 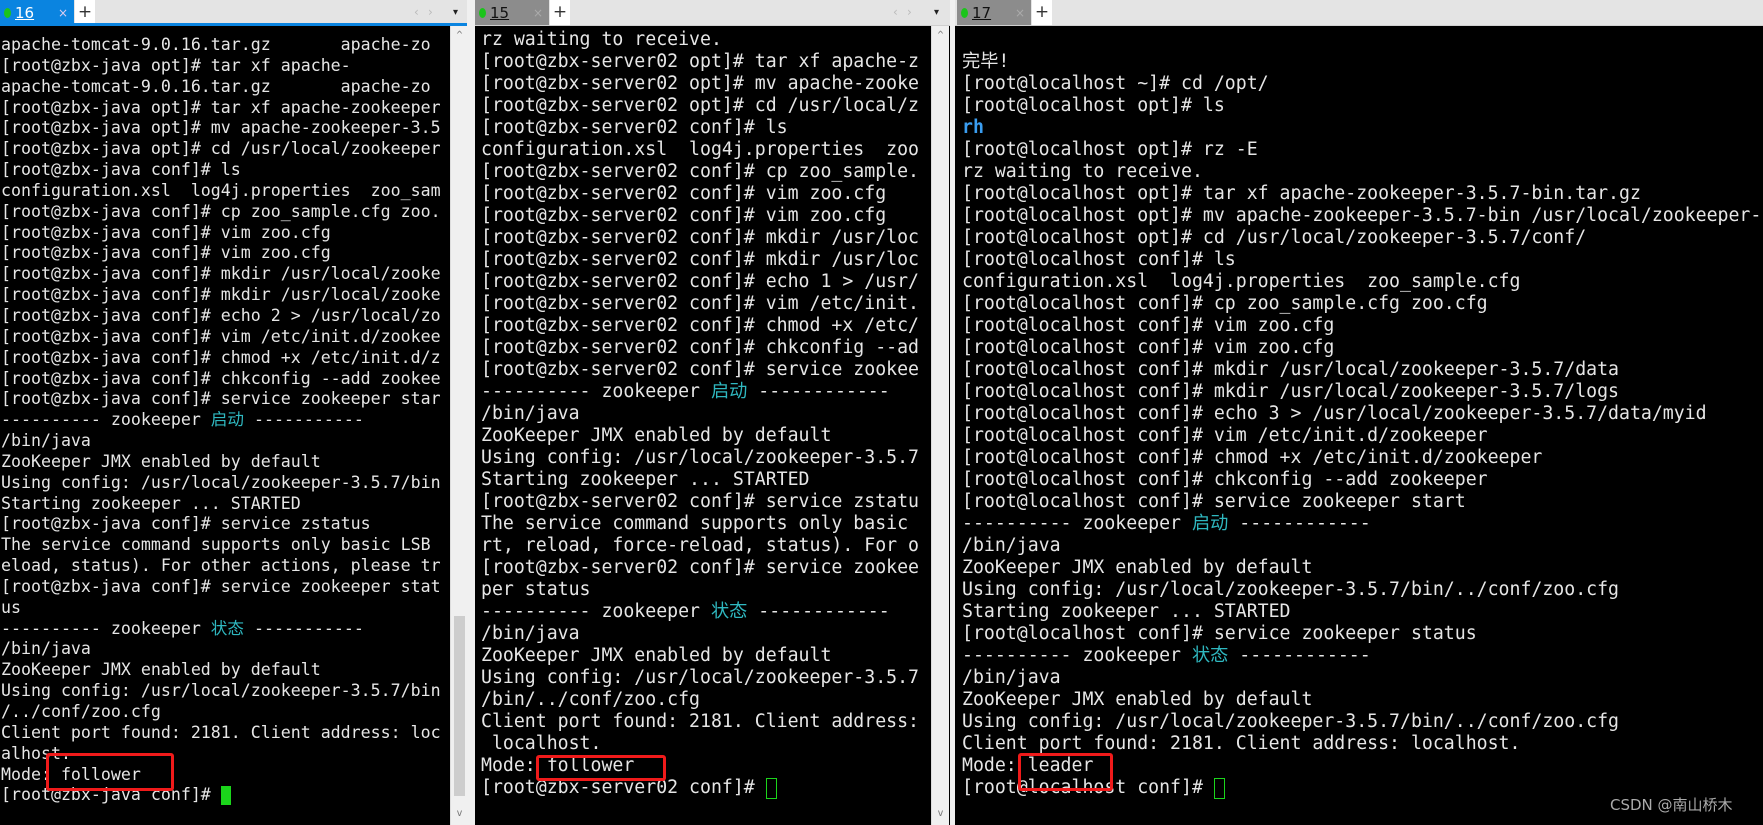 I want to click on line-segment: -----------, so click(x=303, y=628).